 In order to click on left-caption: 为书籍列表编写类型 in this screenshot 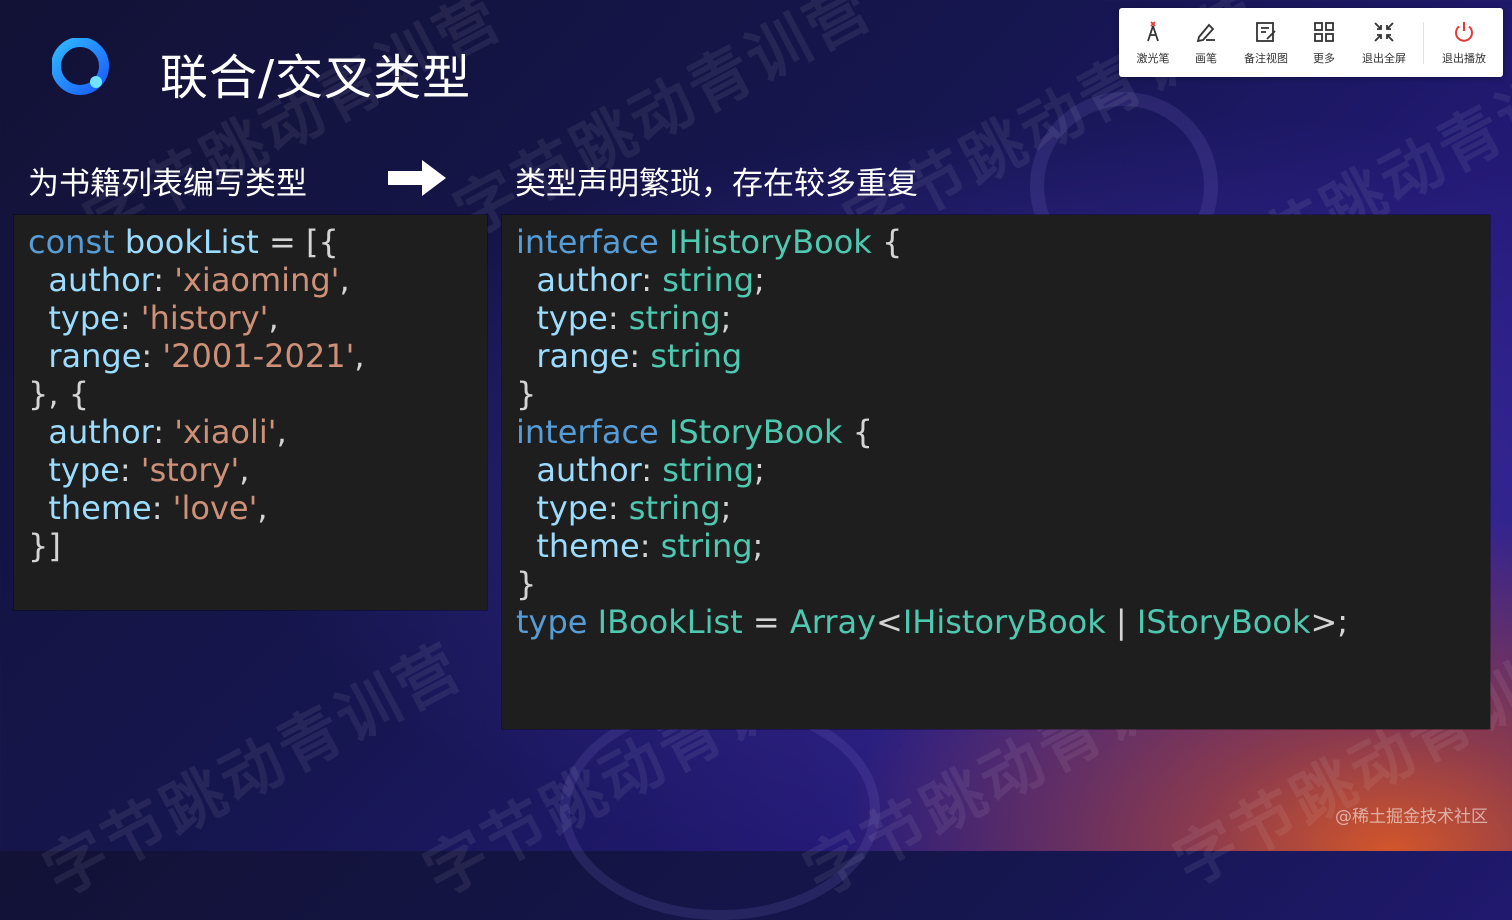, I will do `click(167, 184)`.